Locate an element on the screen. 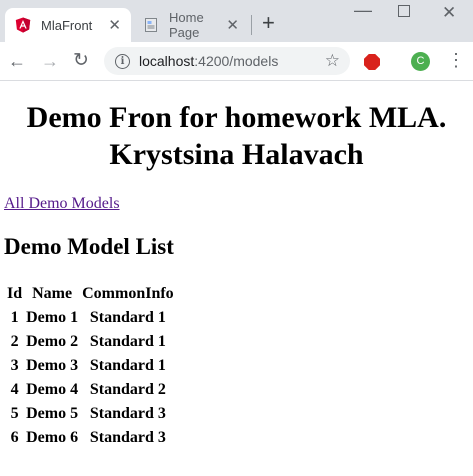 The width and height of the screenshot is (473, 476). menu-kebab-icon: ⋮ is located at coordinates (456, 60).